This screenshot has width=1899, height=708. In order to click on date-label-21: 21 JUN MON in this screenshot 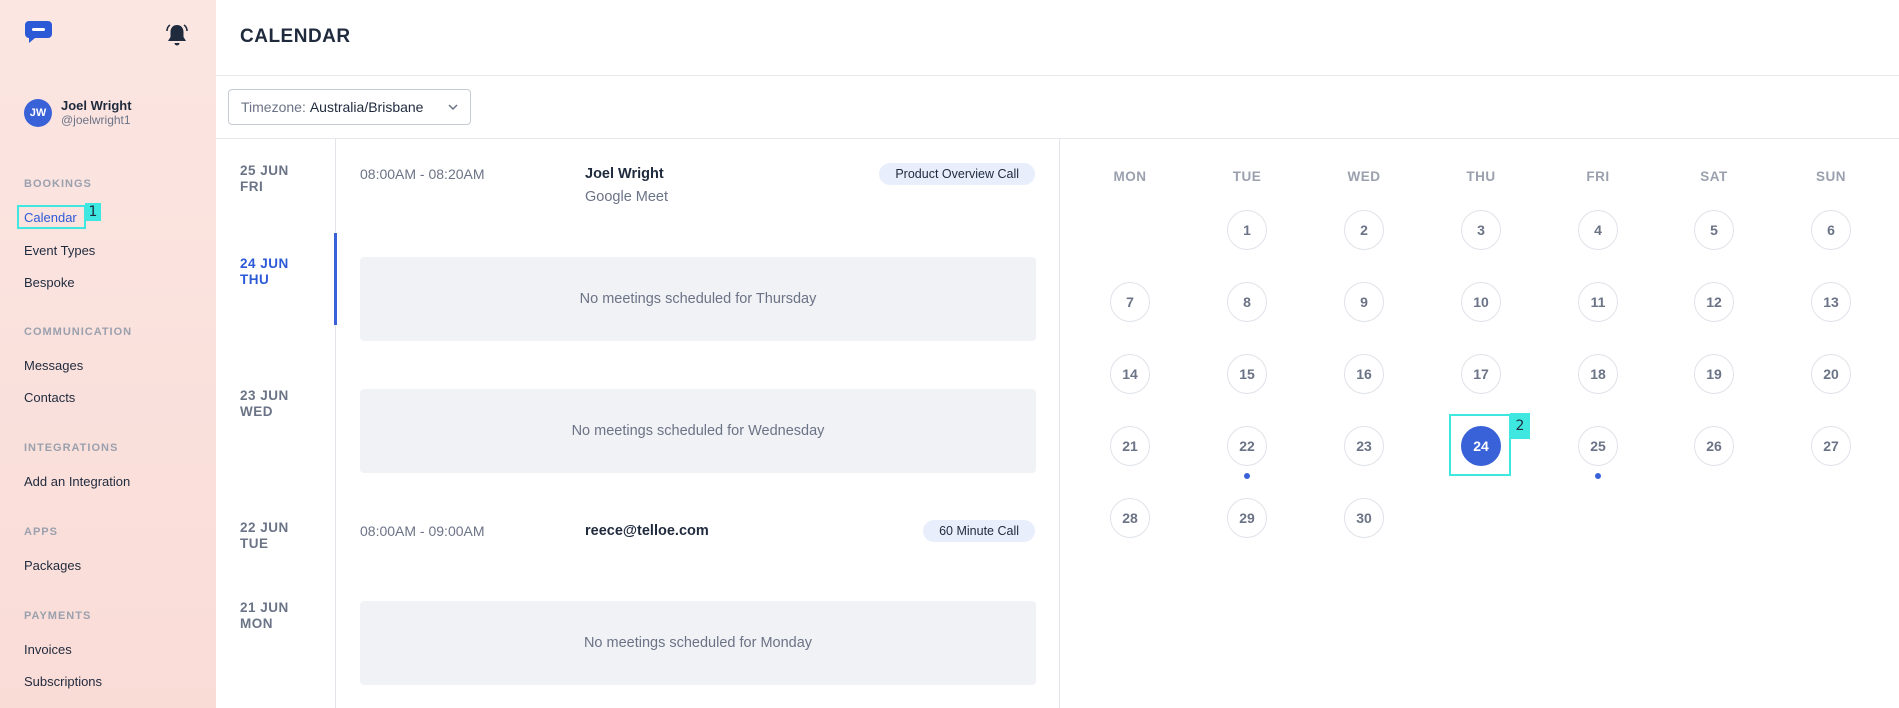, I will do `click(264, 616)`.